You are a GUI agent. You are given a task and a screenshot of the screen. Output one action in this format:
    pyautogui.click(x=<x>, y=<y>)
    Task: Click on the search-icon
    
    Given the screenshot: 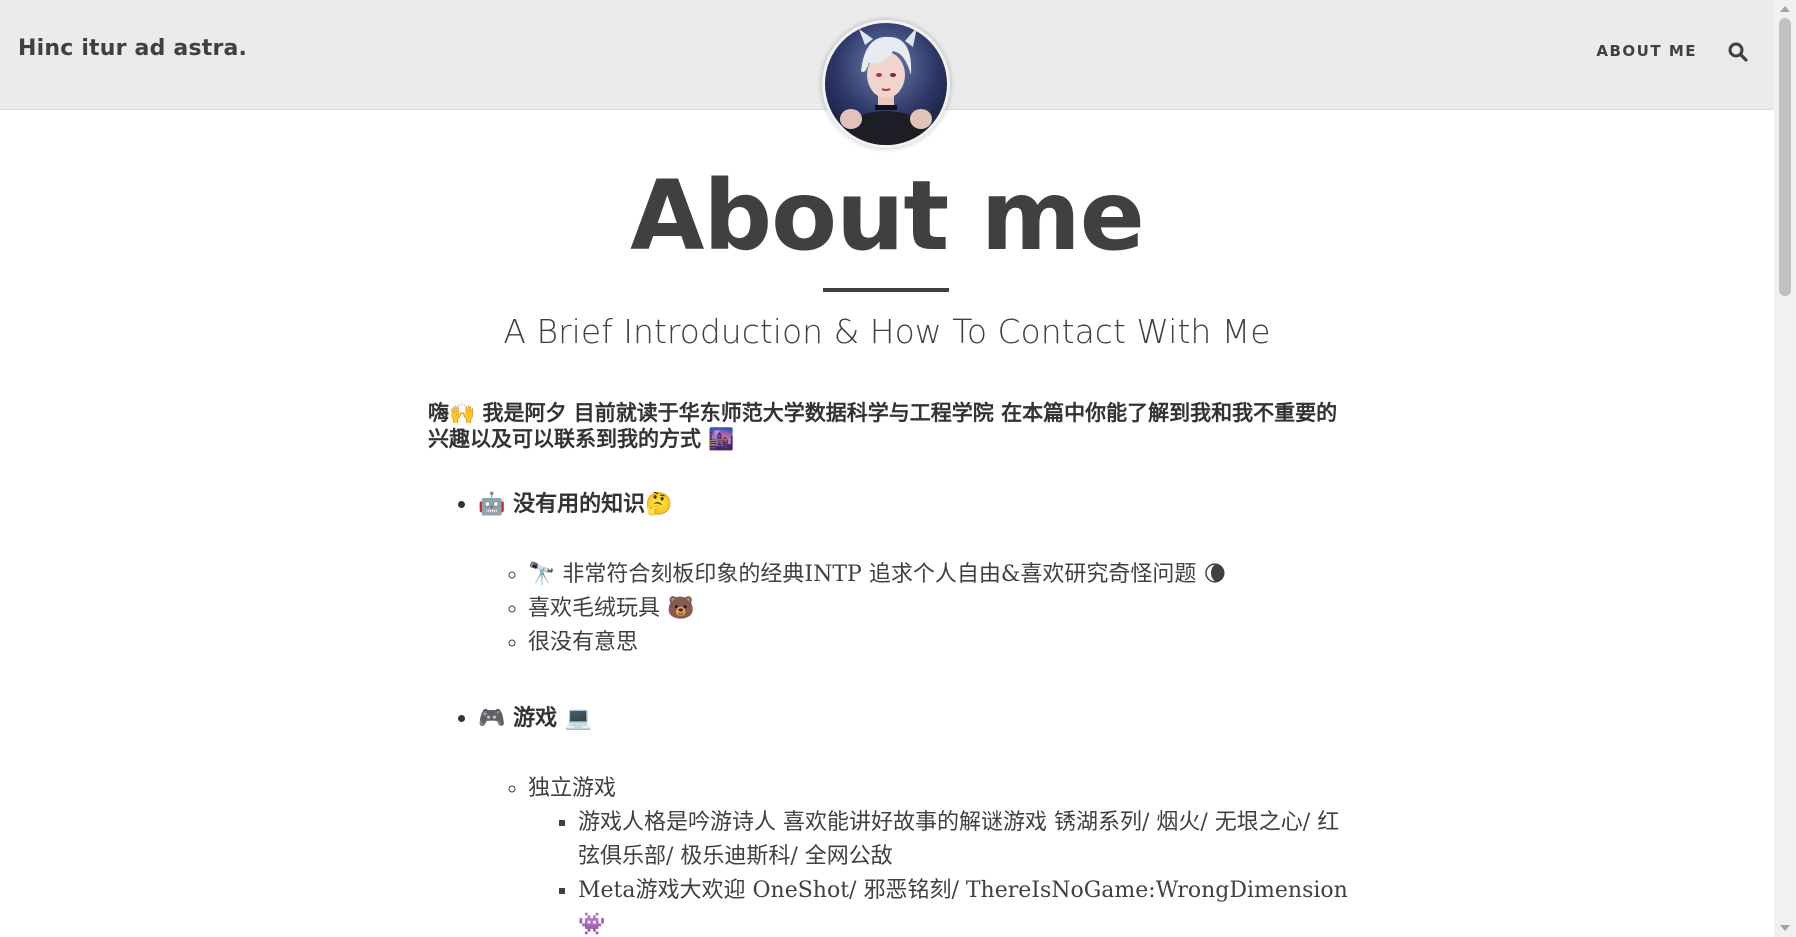 What is the action you would take?
    pyautogui.click(x=1738, y=52)
    